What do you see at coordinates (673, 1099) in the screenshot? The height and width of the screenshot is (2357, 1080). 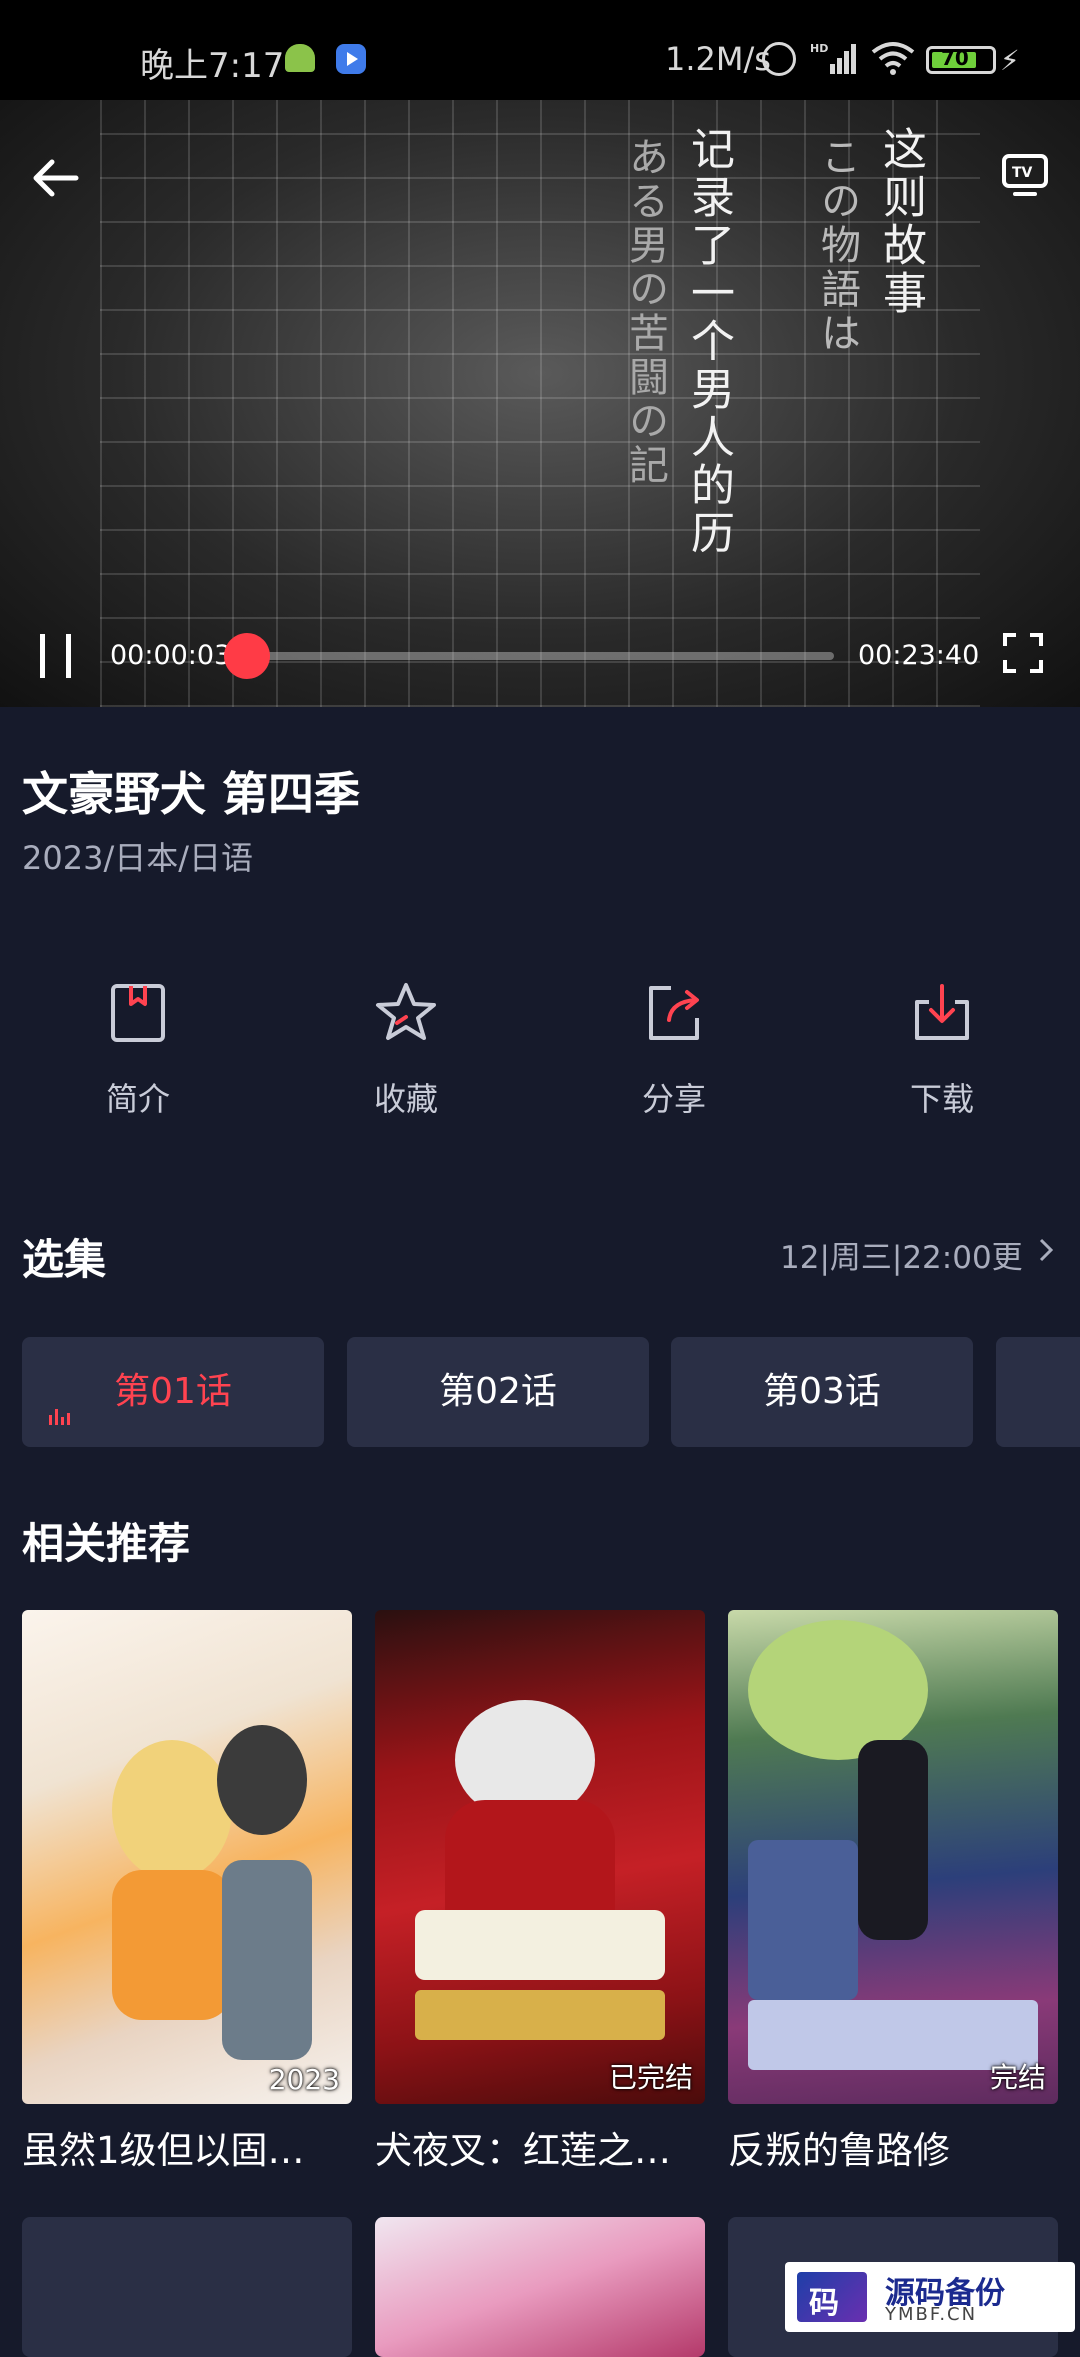 I see `share-label: 分享` at bounding box center [673, 1099].